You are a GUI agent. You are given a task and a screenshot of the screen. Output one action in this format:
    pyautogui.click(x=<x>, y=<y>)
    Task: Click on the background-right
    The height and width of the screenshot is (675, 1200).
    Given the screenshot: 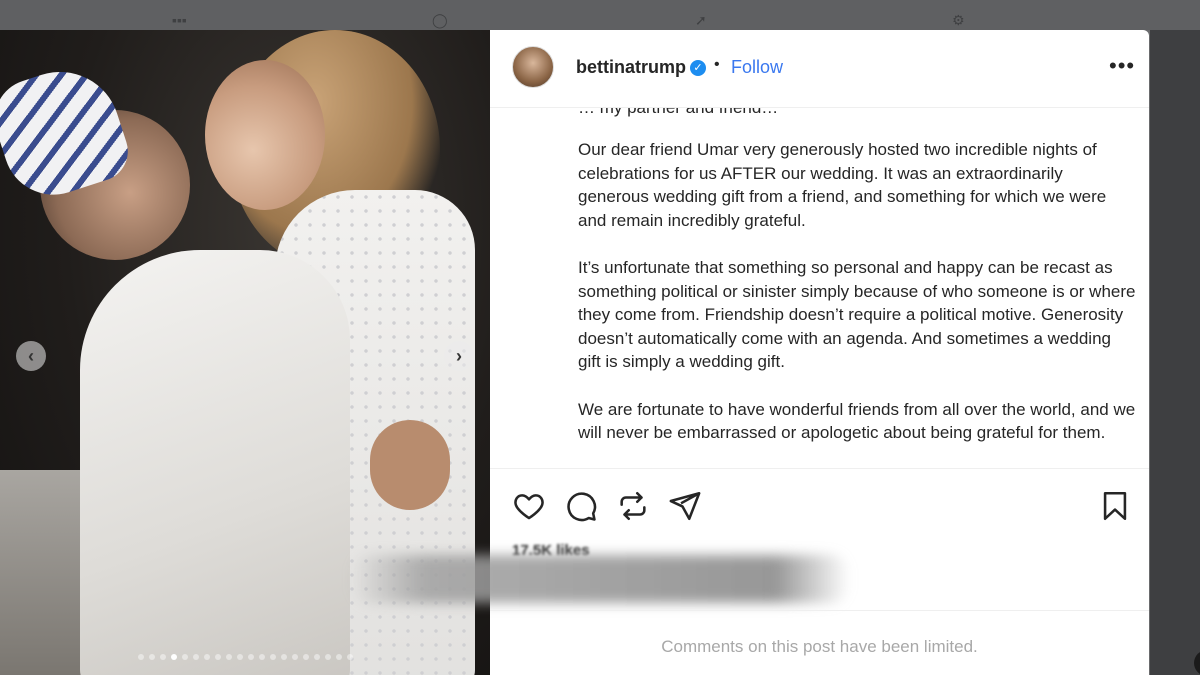 What is the action you would take?
    pyautogui.click(x=1175, y=352)
    